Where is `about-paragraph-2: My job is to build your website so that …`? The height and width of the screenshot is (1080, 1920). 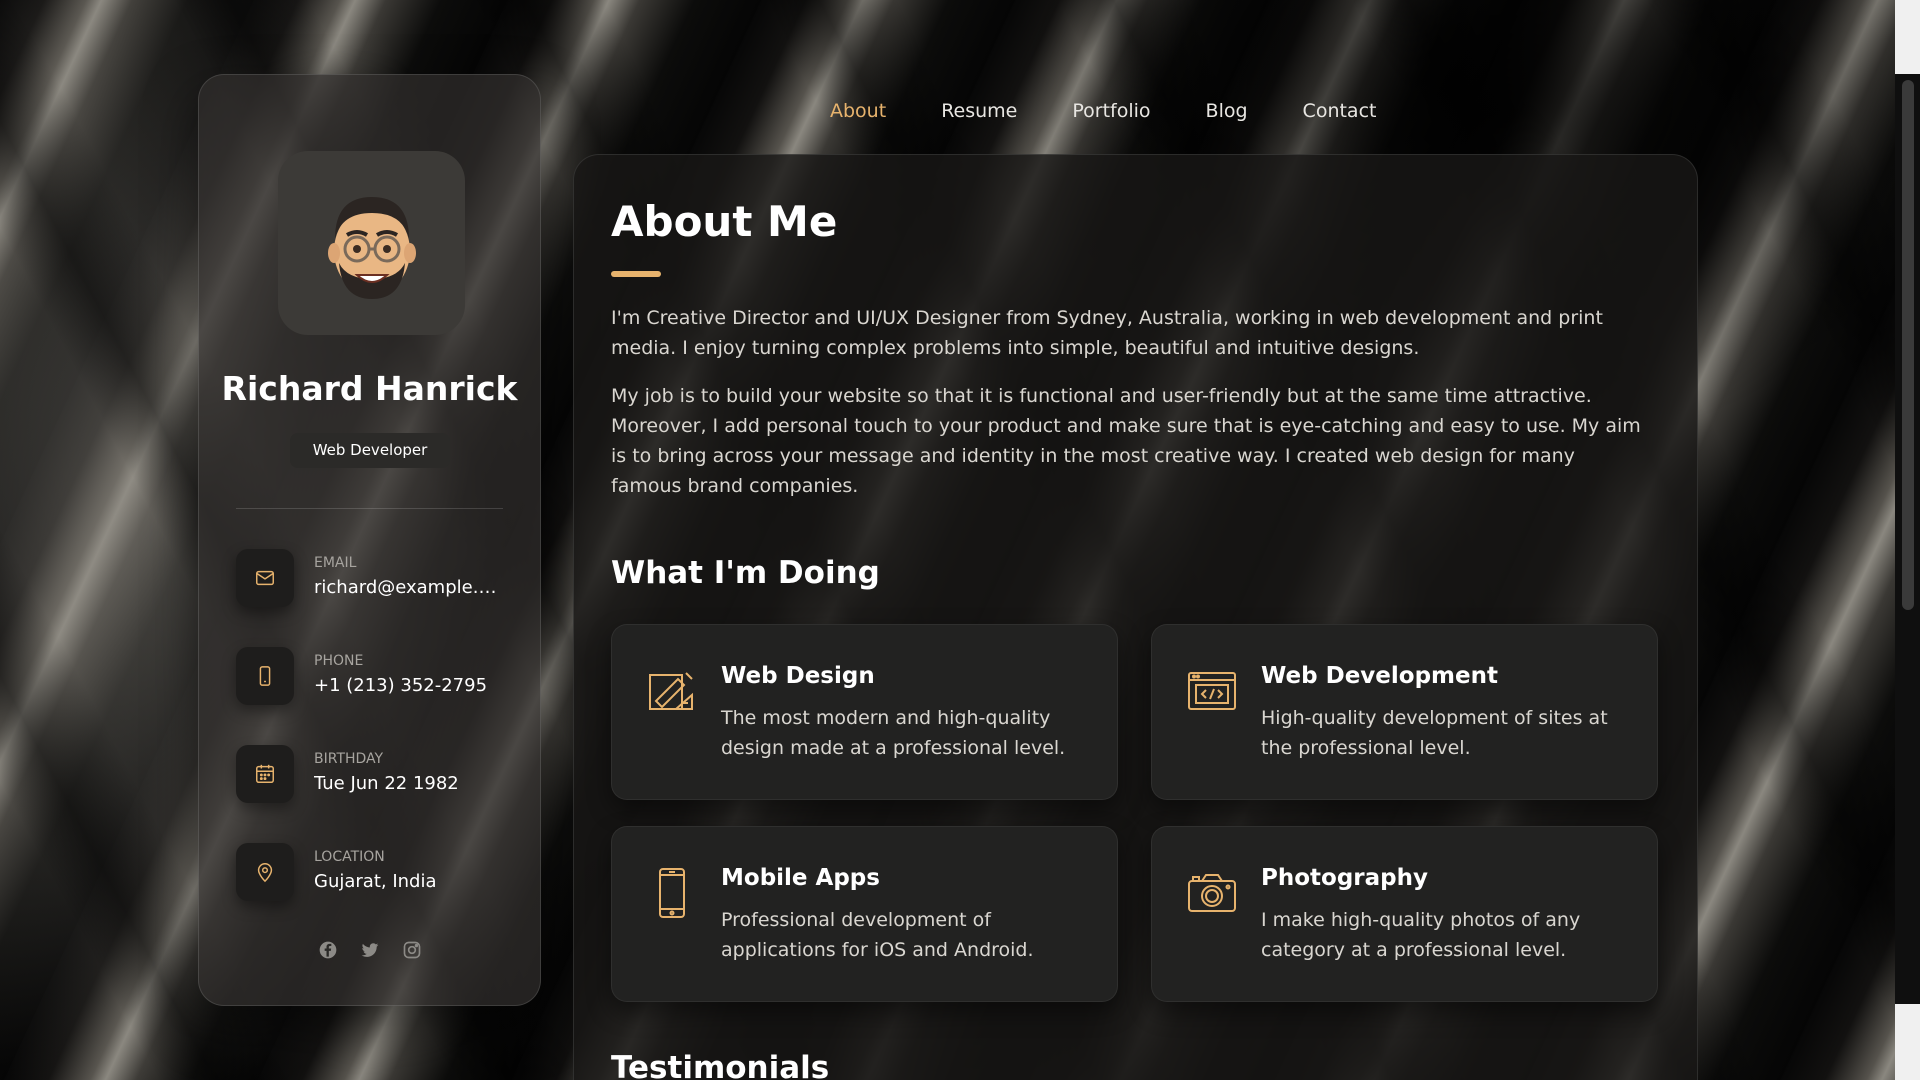 about-paragraph-2: My job is to build your website so that … is located at coordinates (1126, 441).